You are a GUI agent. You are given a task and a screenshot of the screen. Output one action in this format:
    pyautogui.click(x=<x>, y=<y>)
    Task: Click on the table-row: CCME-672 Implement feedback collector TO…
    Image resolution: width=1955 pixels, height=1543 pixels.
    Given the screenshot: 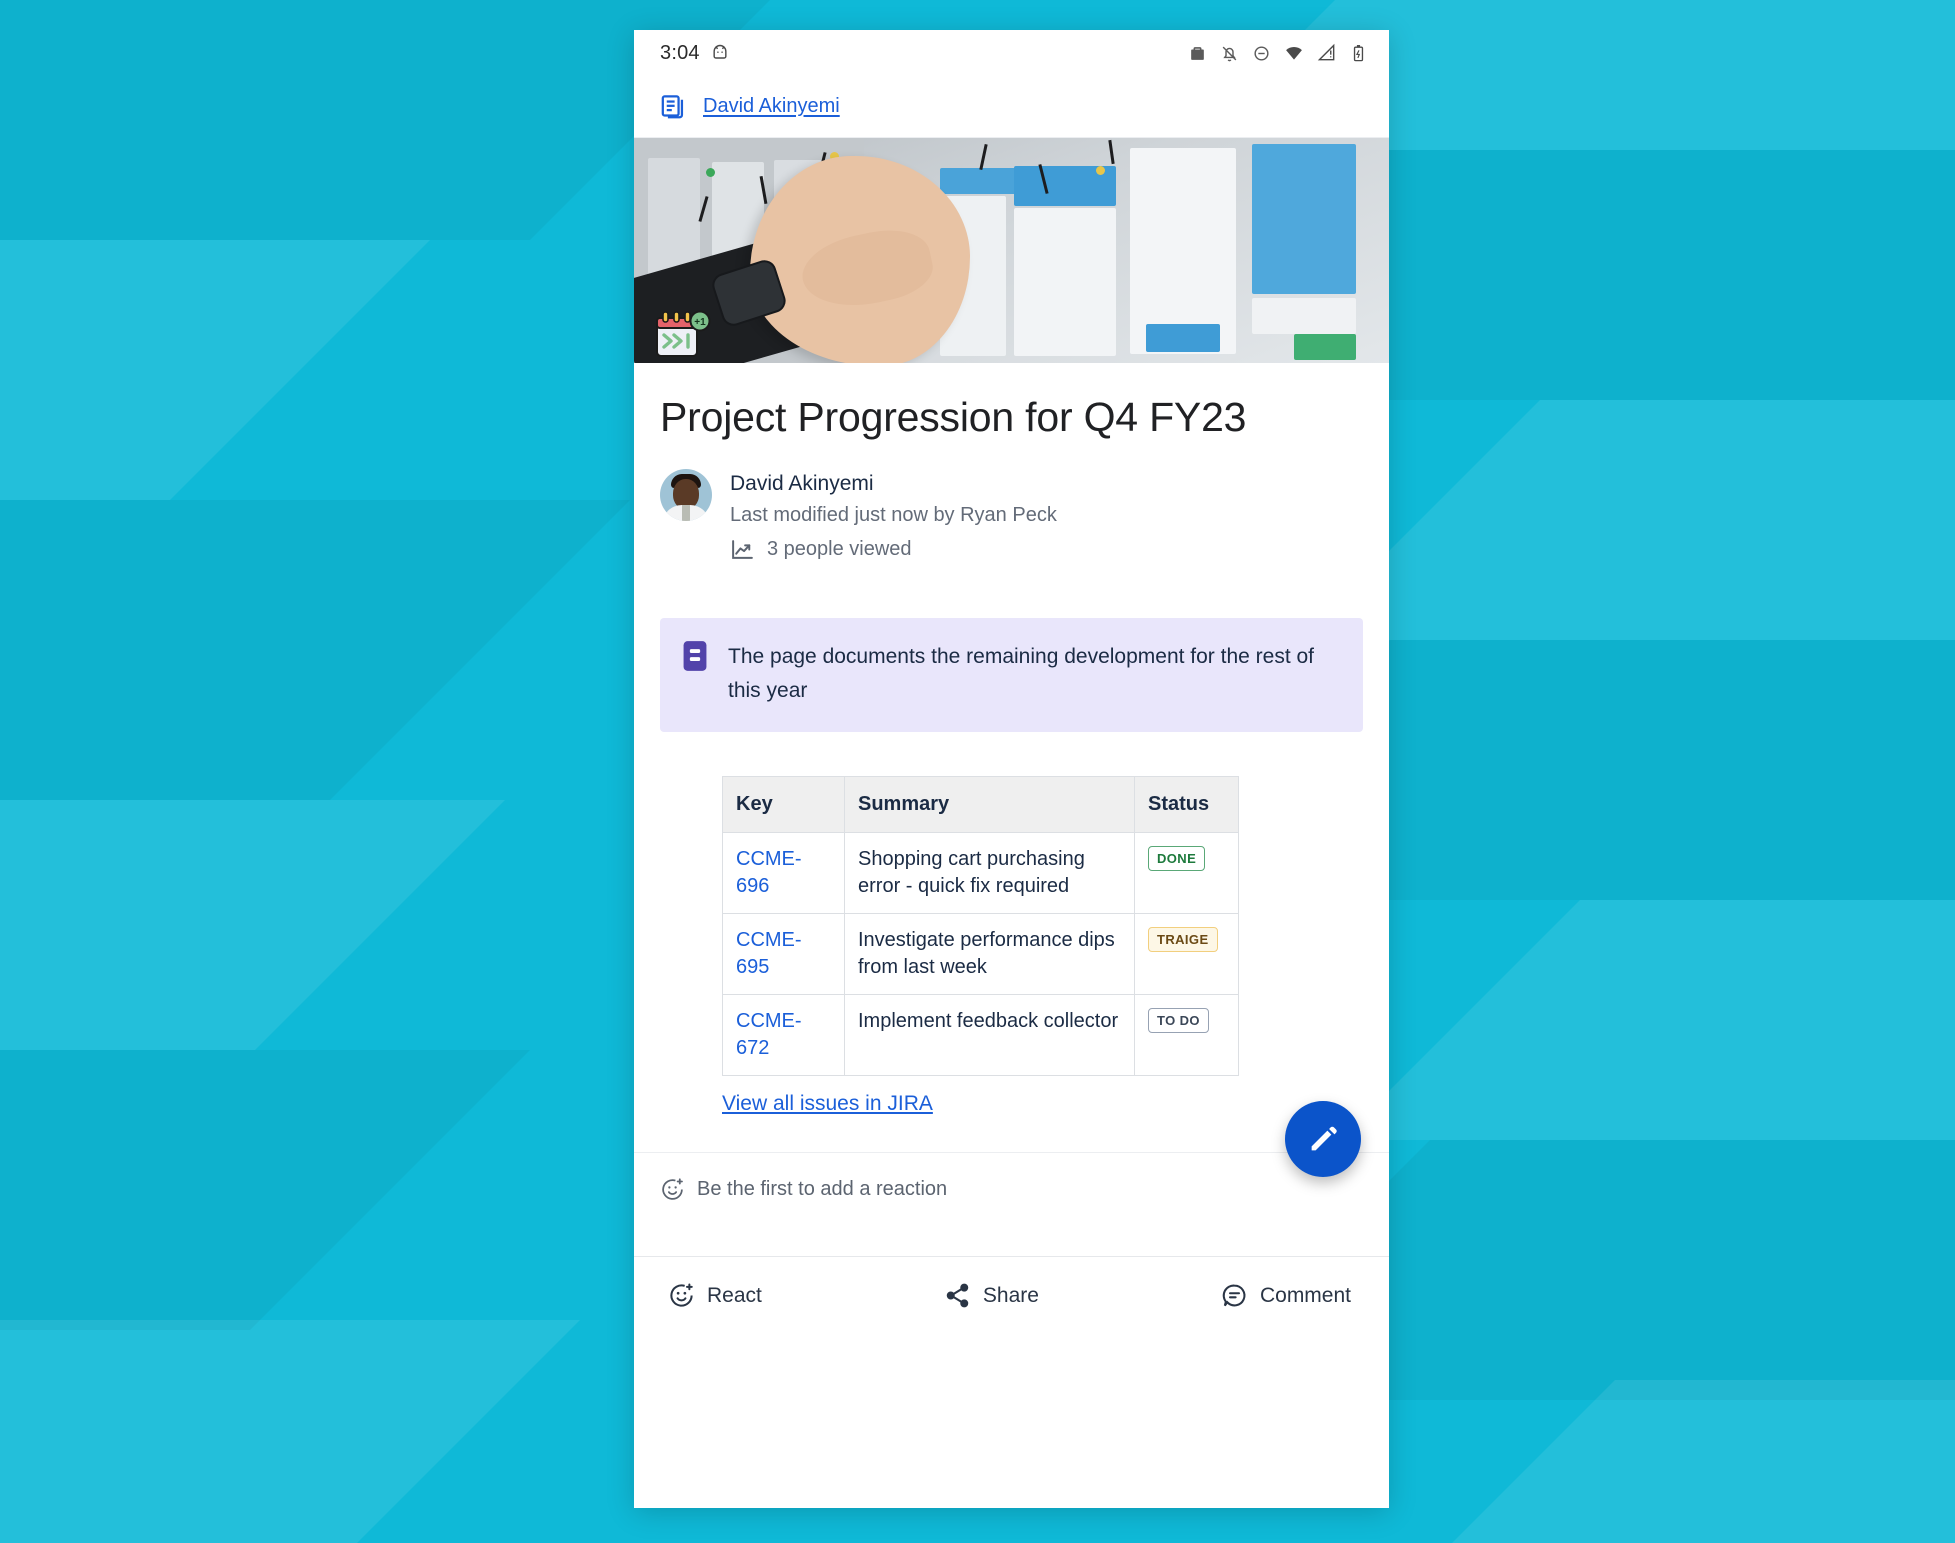 What is the action you would take?
    pyautogui.click(x=980, y=1035)
    